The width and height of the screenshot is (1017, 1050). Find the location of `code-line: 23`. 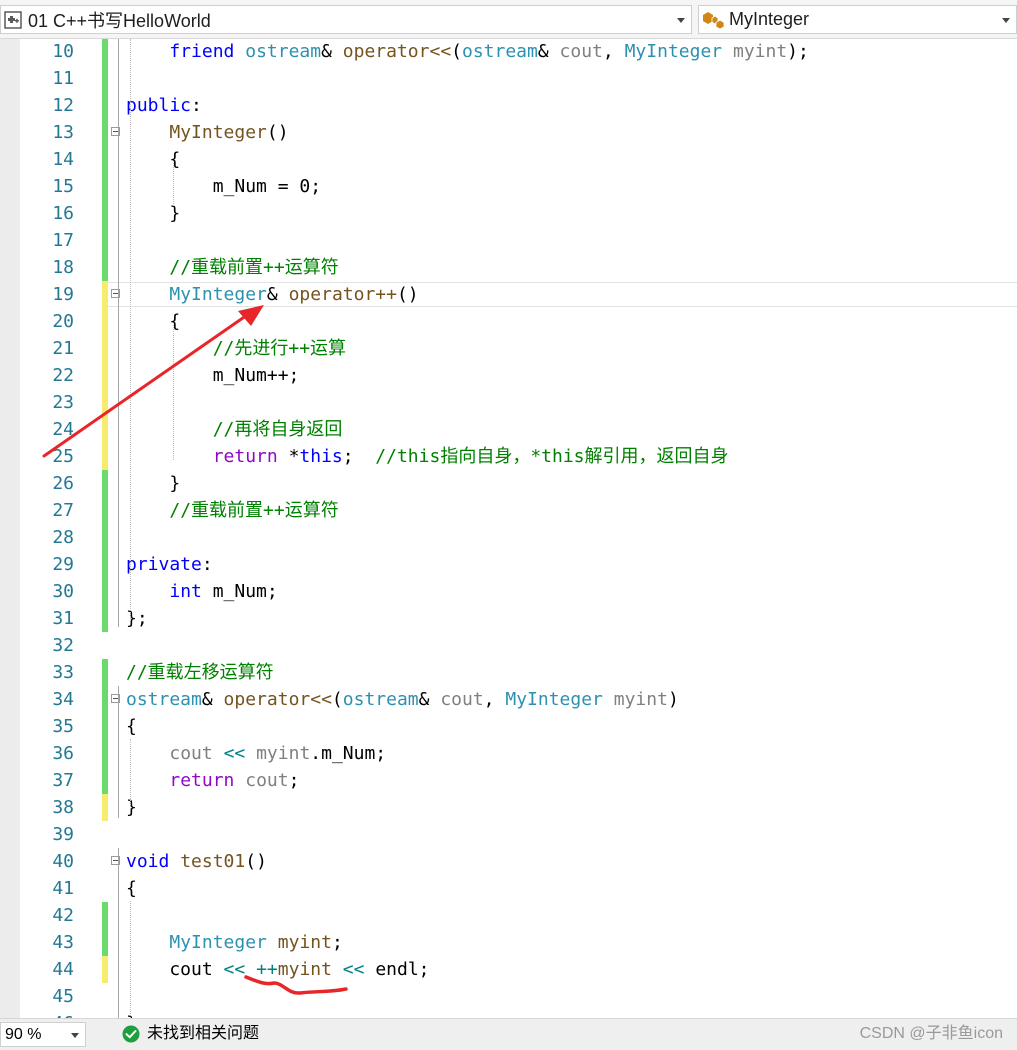

code-line: 23 is located at coordinates (508, 402).